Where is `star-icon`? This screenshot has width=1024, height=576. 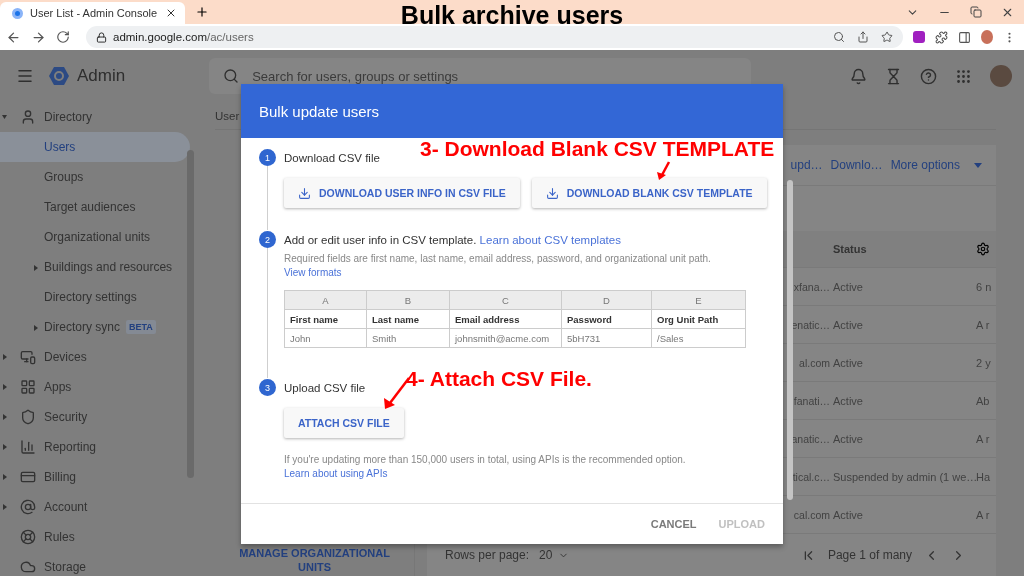 star-icon is located at coordinates (887, 37).